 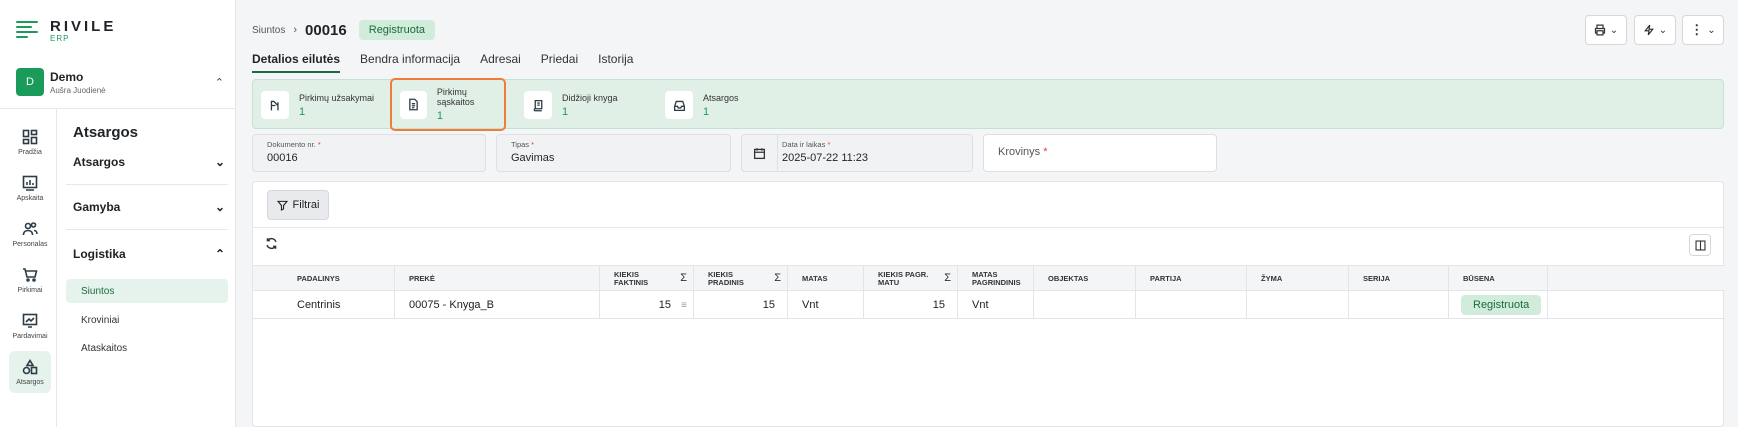 What do you see at coordinates (413, 104) in the screenshot?
I see `invoice-icon` at bounding box center [413, 104].